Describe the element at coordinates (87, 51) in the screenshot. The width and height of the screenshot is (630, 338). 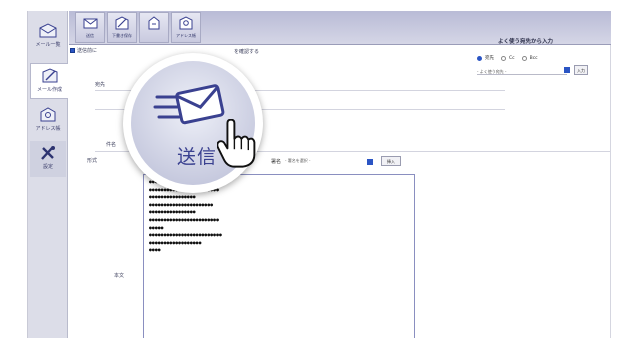
I see `confirm-label: 送信前に` at that location.